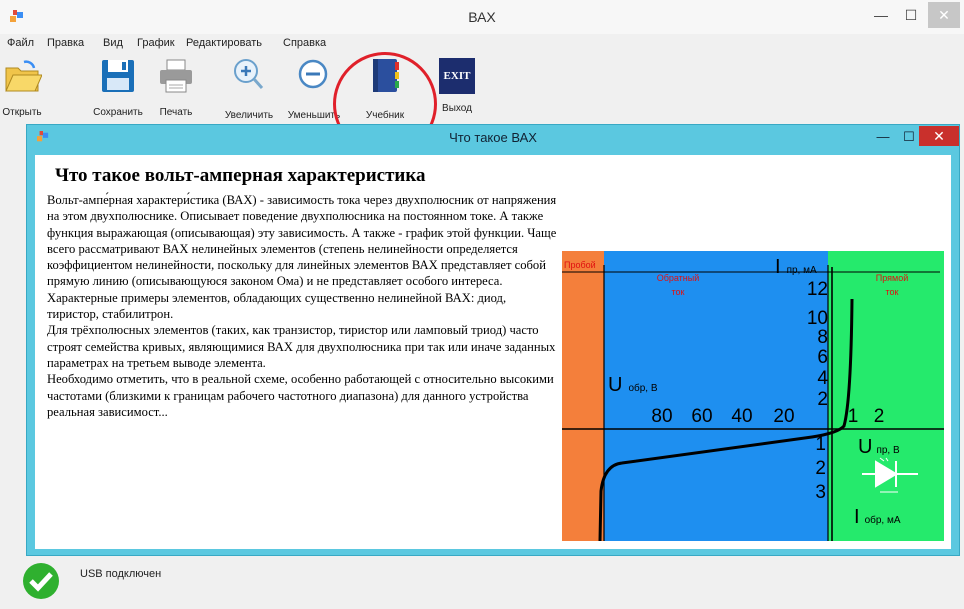 This screenshot has height=609, width=964. I want to click on zoom-out-icon, so click(313, 74).